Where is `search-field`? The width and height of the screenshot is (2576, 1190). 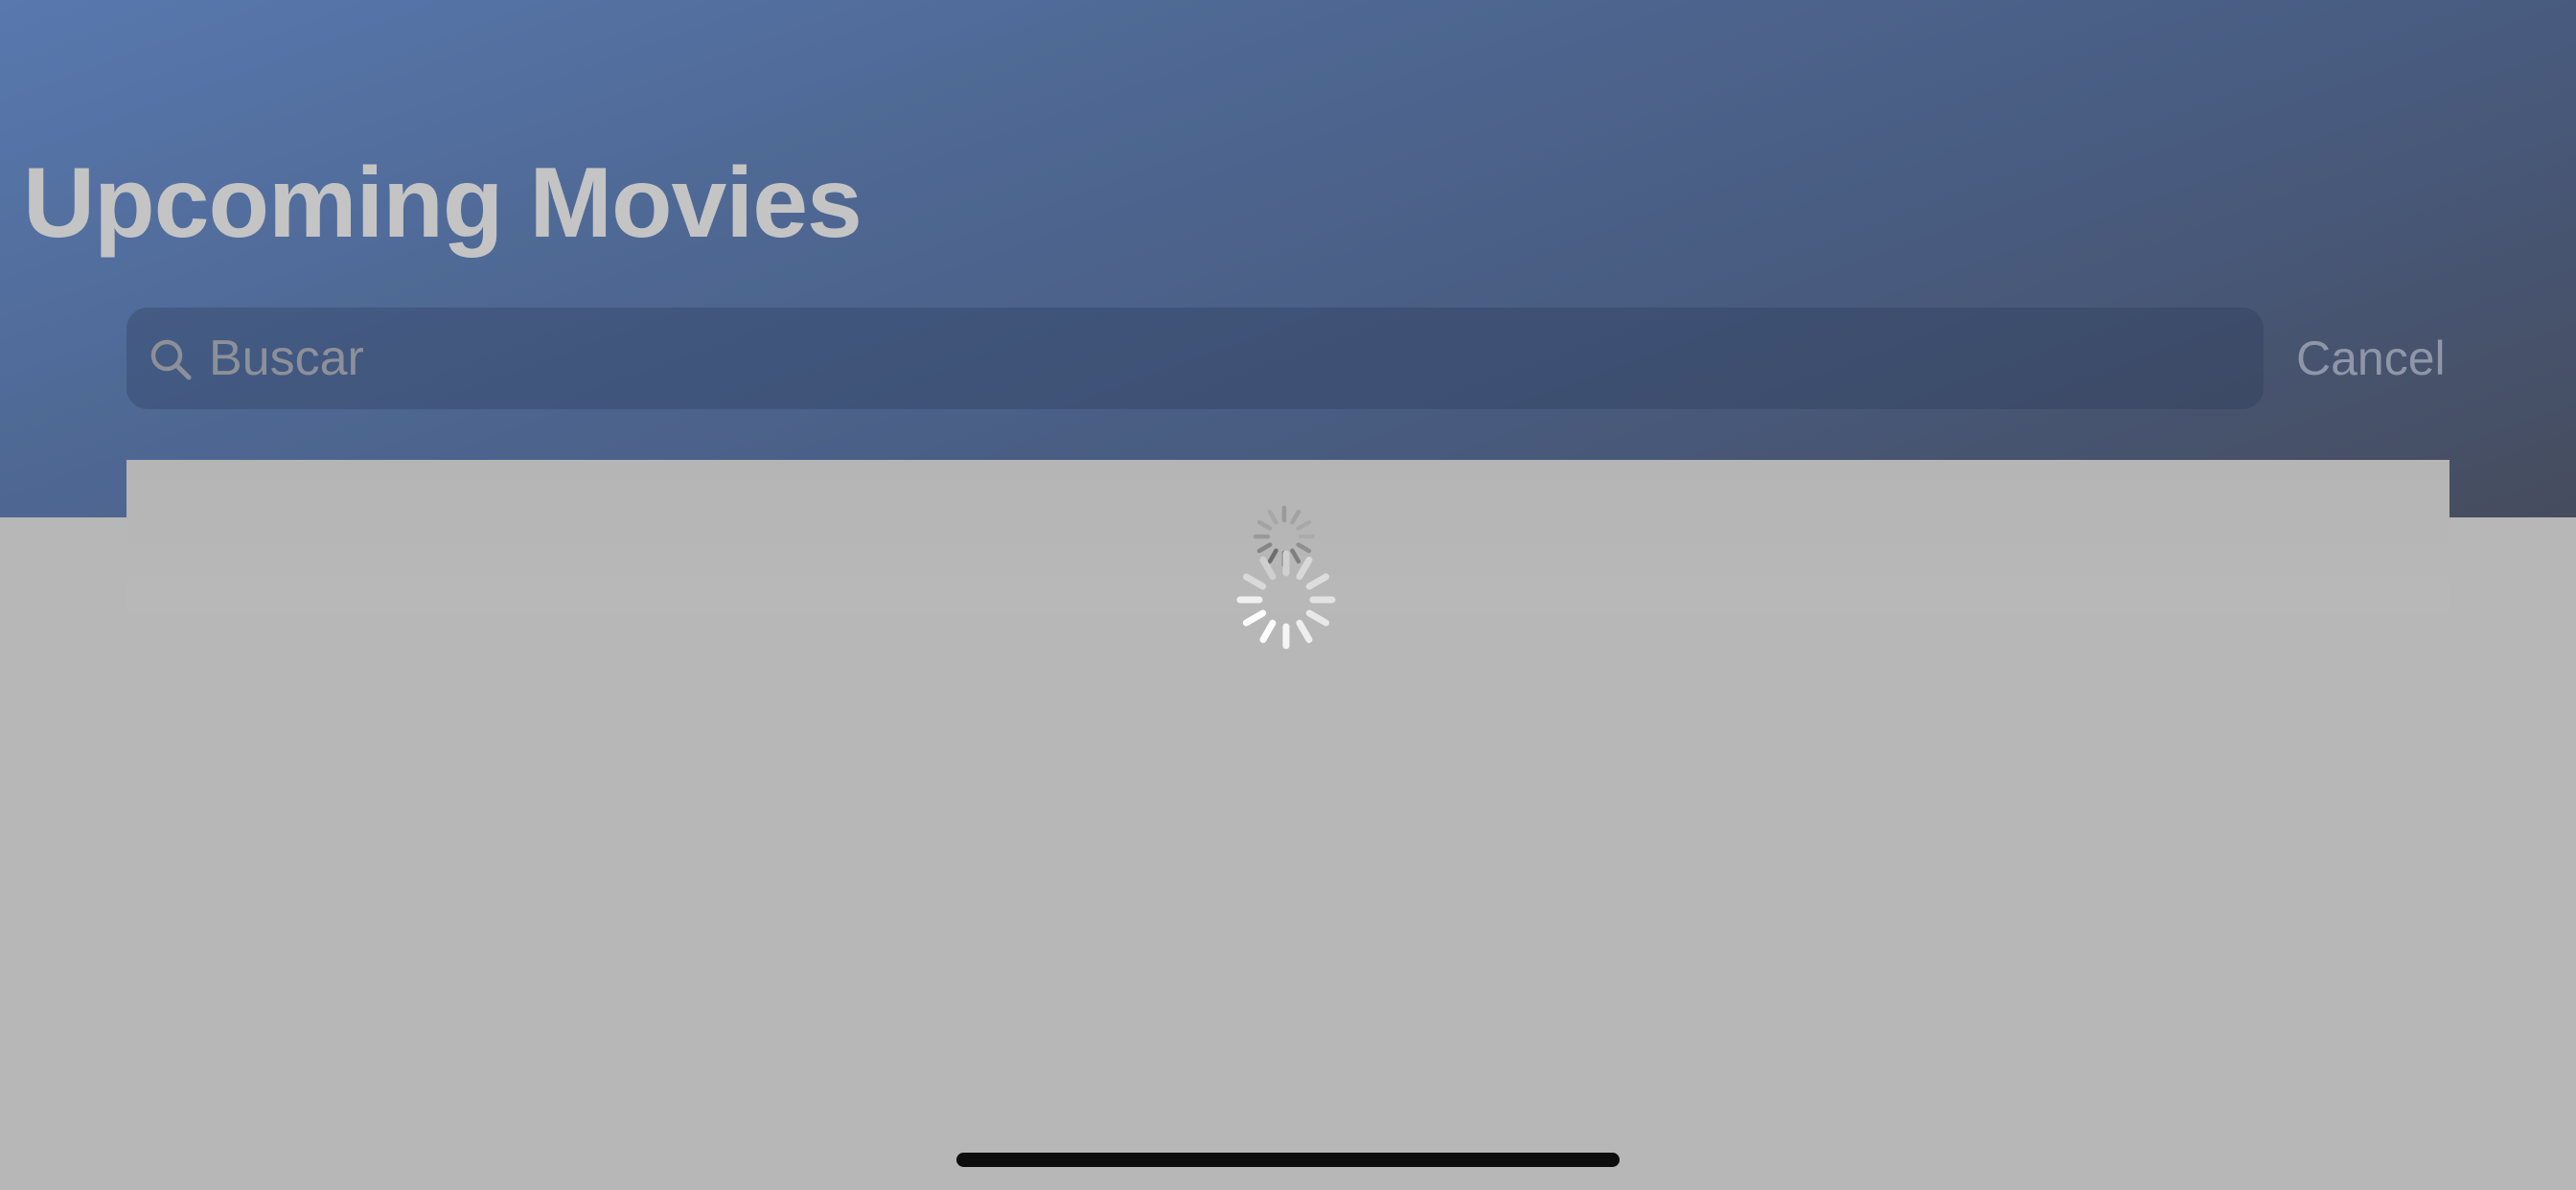
search-field is located at coordinates (1195, 358).